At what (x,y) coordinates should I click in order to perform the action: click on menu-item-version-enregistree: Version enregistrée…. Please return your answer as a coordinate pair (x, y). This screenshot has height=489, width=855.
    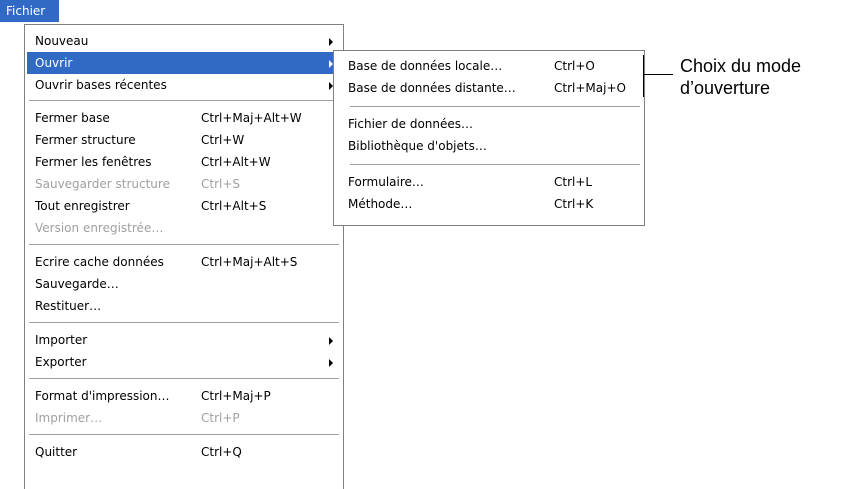
    Looking at the image, I should click on (184, 228).